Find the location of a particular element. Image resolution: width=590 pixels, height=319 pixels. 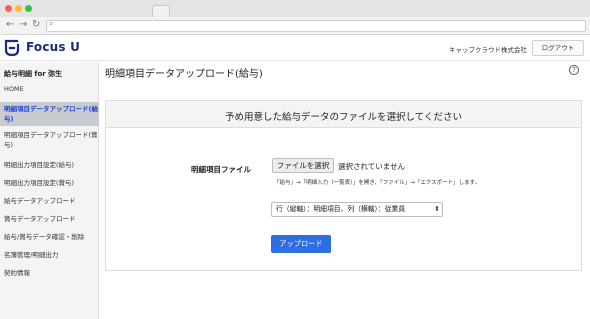

sidebar-title: 給与明細 for 弥生 is located at coordinates (33, 74).